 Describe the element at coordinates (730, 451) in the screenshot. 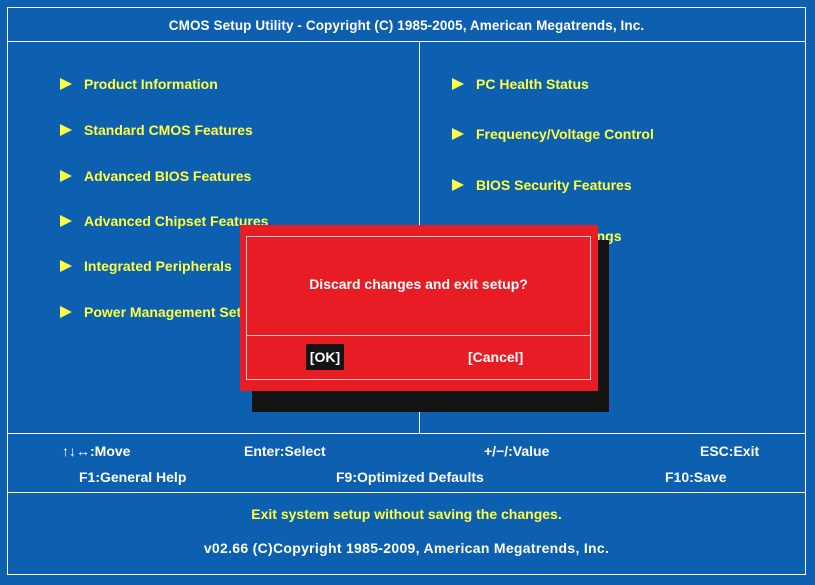

I see `help-exit: ESC:Exit` at that location.